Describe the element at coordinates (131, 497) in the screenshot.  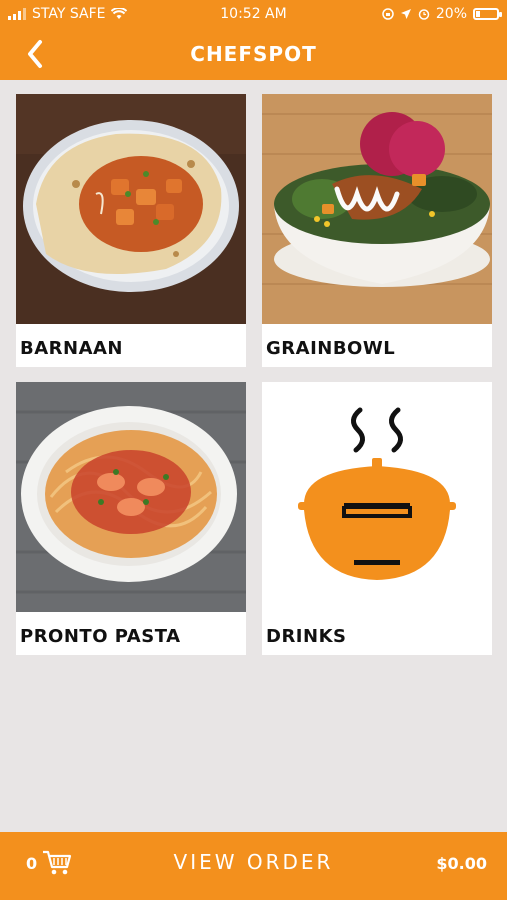
I see `pasta-bowl-photo` at that location.